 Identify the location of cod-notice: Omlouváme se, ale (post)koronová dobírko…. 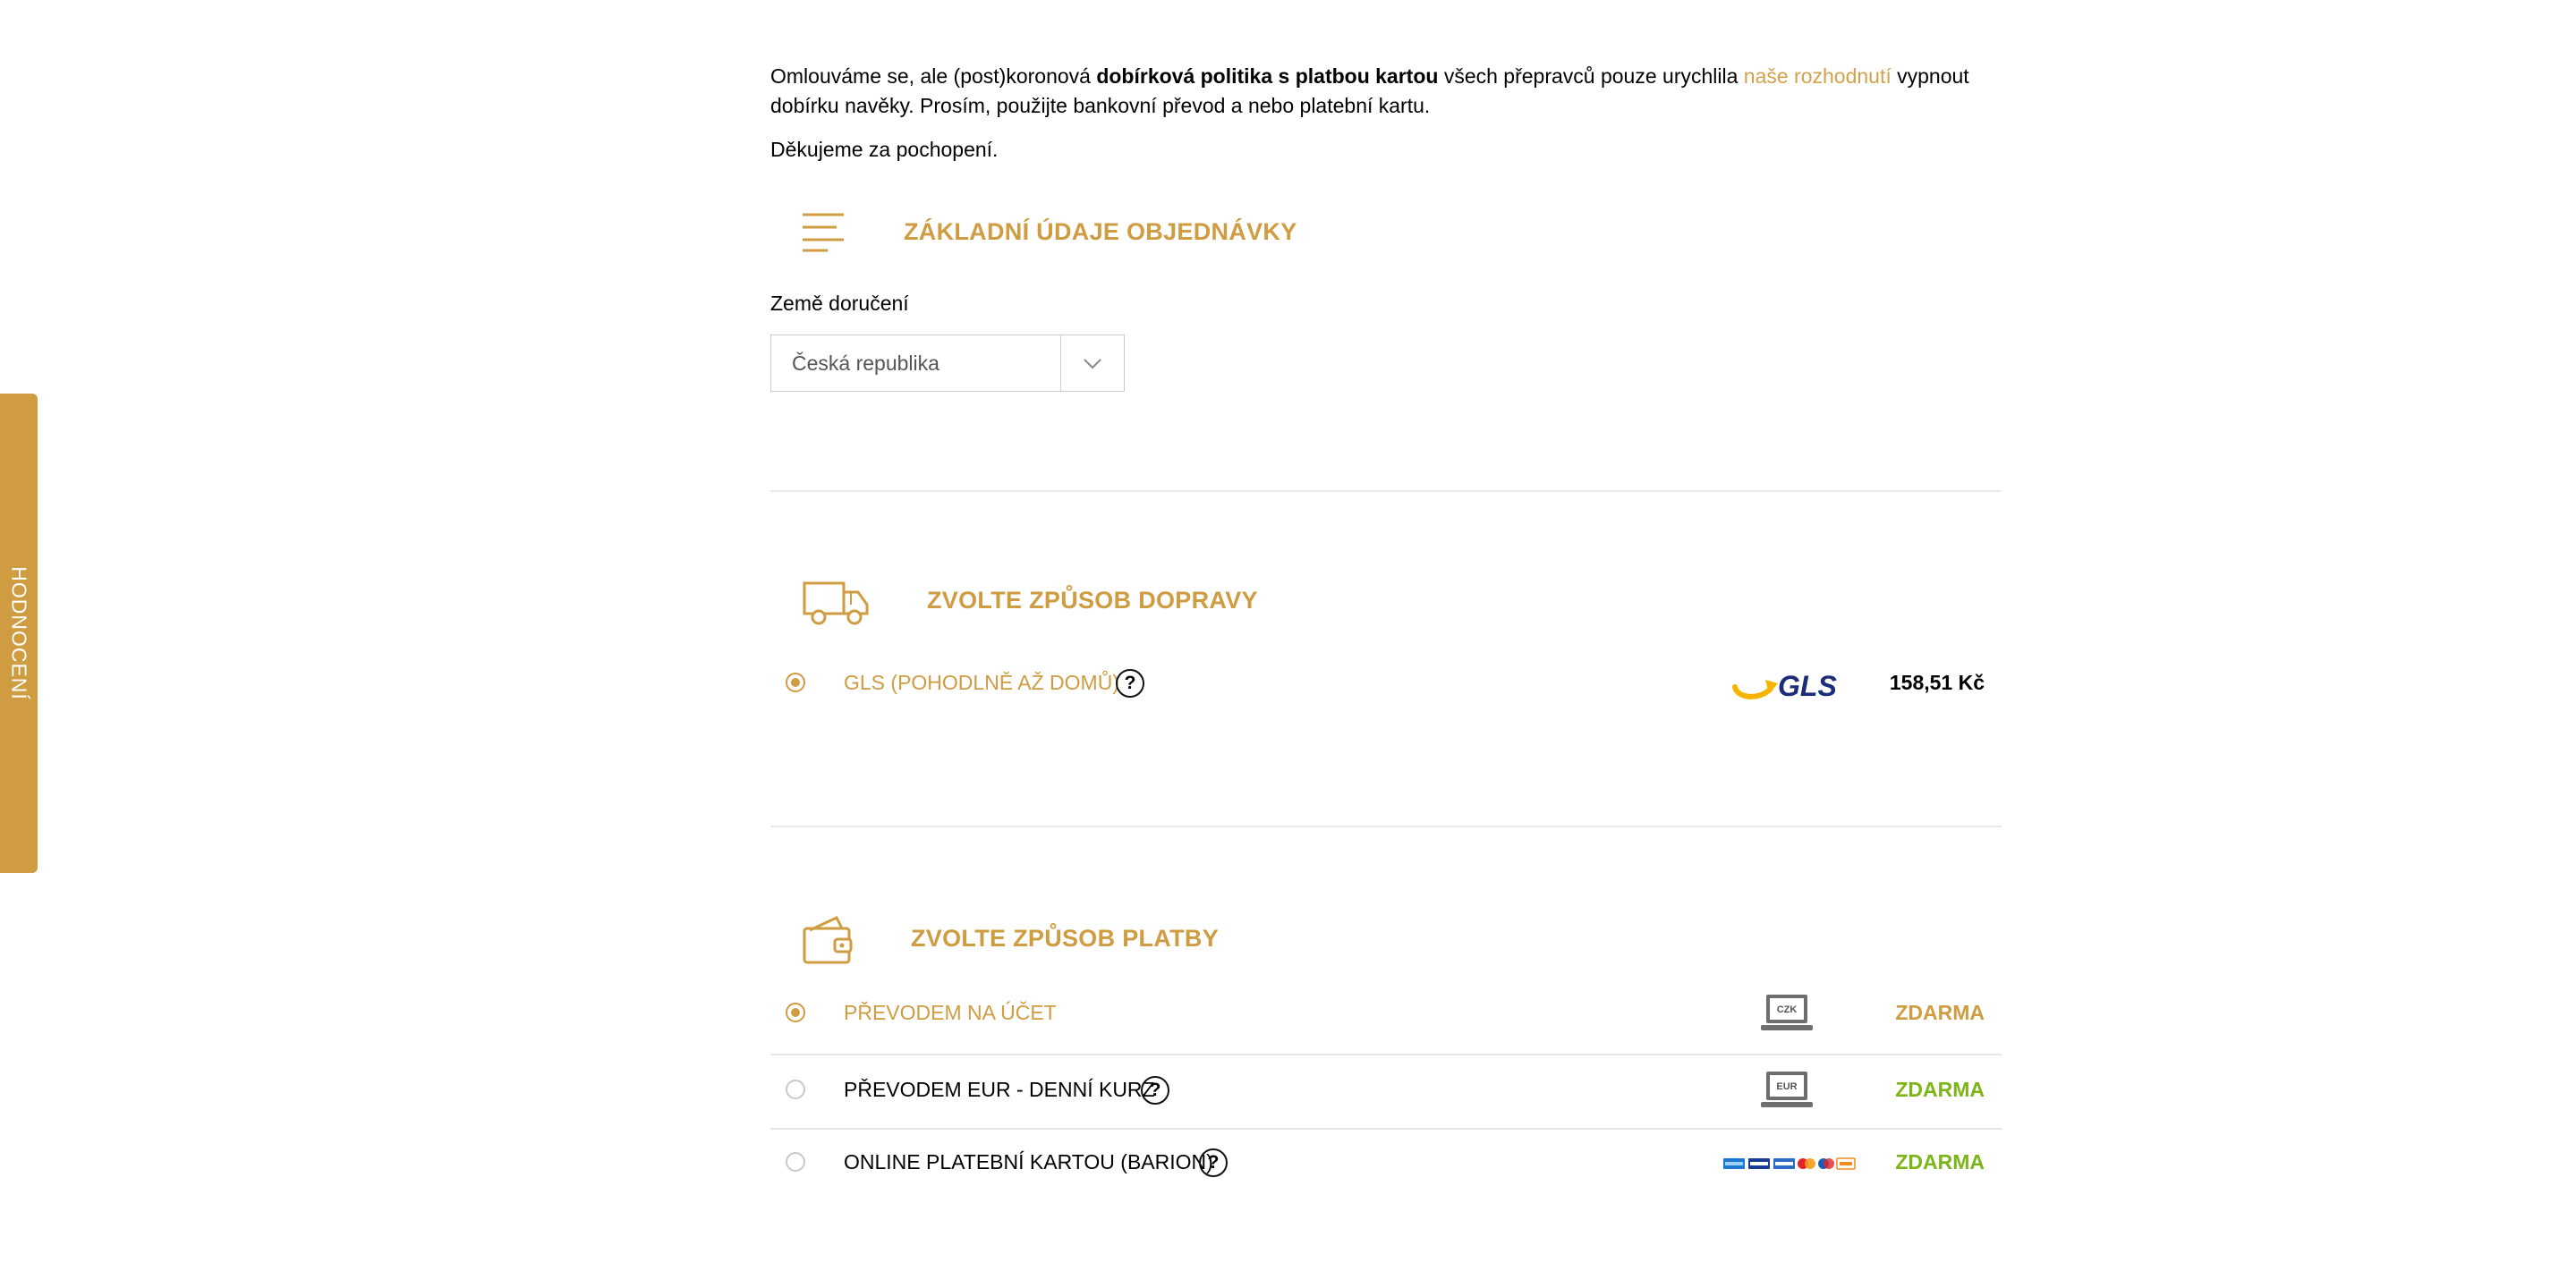
(1386, 91).